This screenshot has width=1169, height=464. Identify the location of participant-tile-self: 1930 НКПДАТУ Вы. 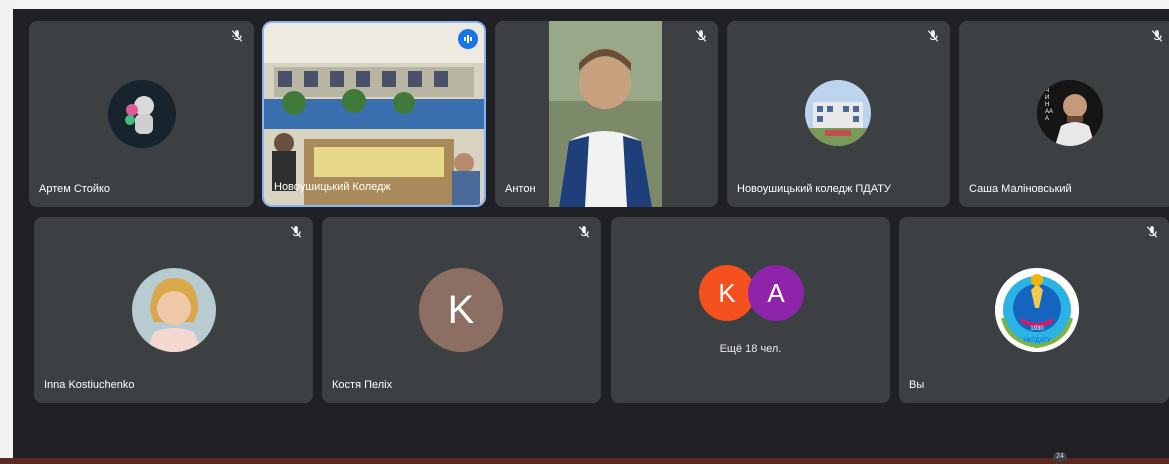
(1034, 310).